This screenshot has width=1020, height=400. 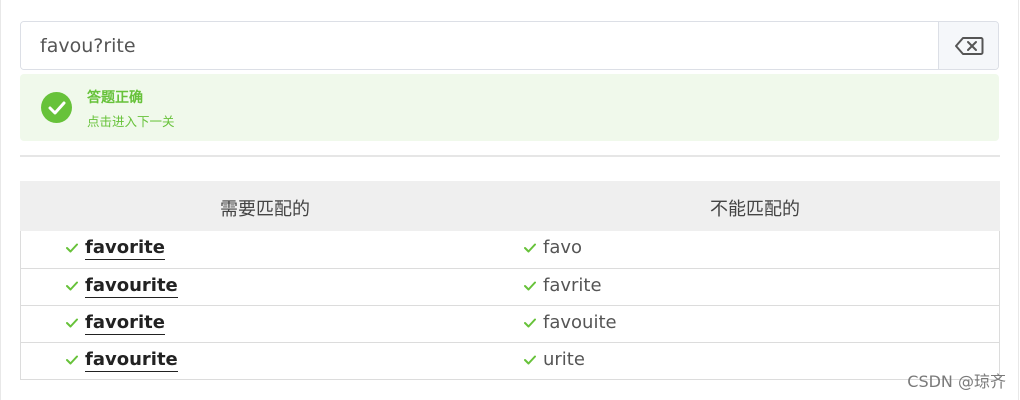 What do you see at coordinates (510, 156) in the screenshot?
I see `divider` at bounding box center [510, 156].